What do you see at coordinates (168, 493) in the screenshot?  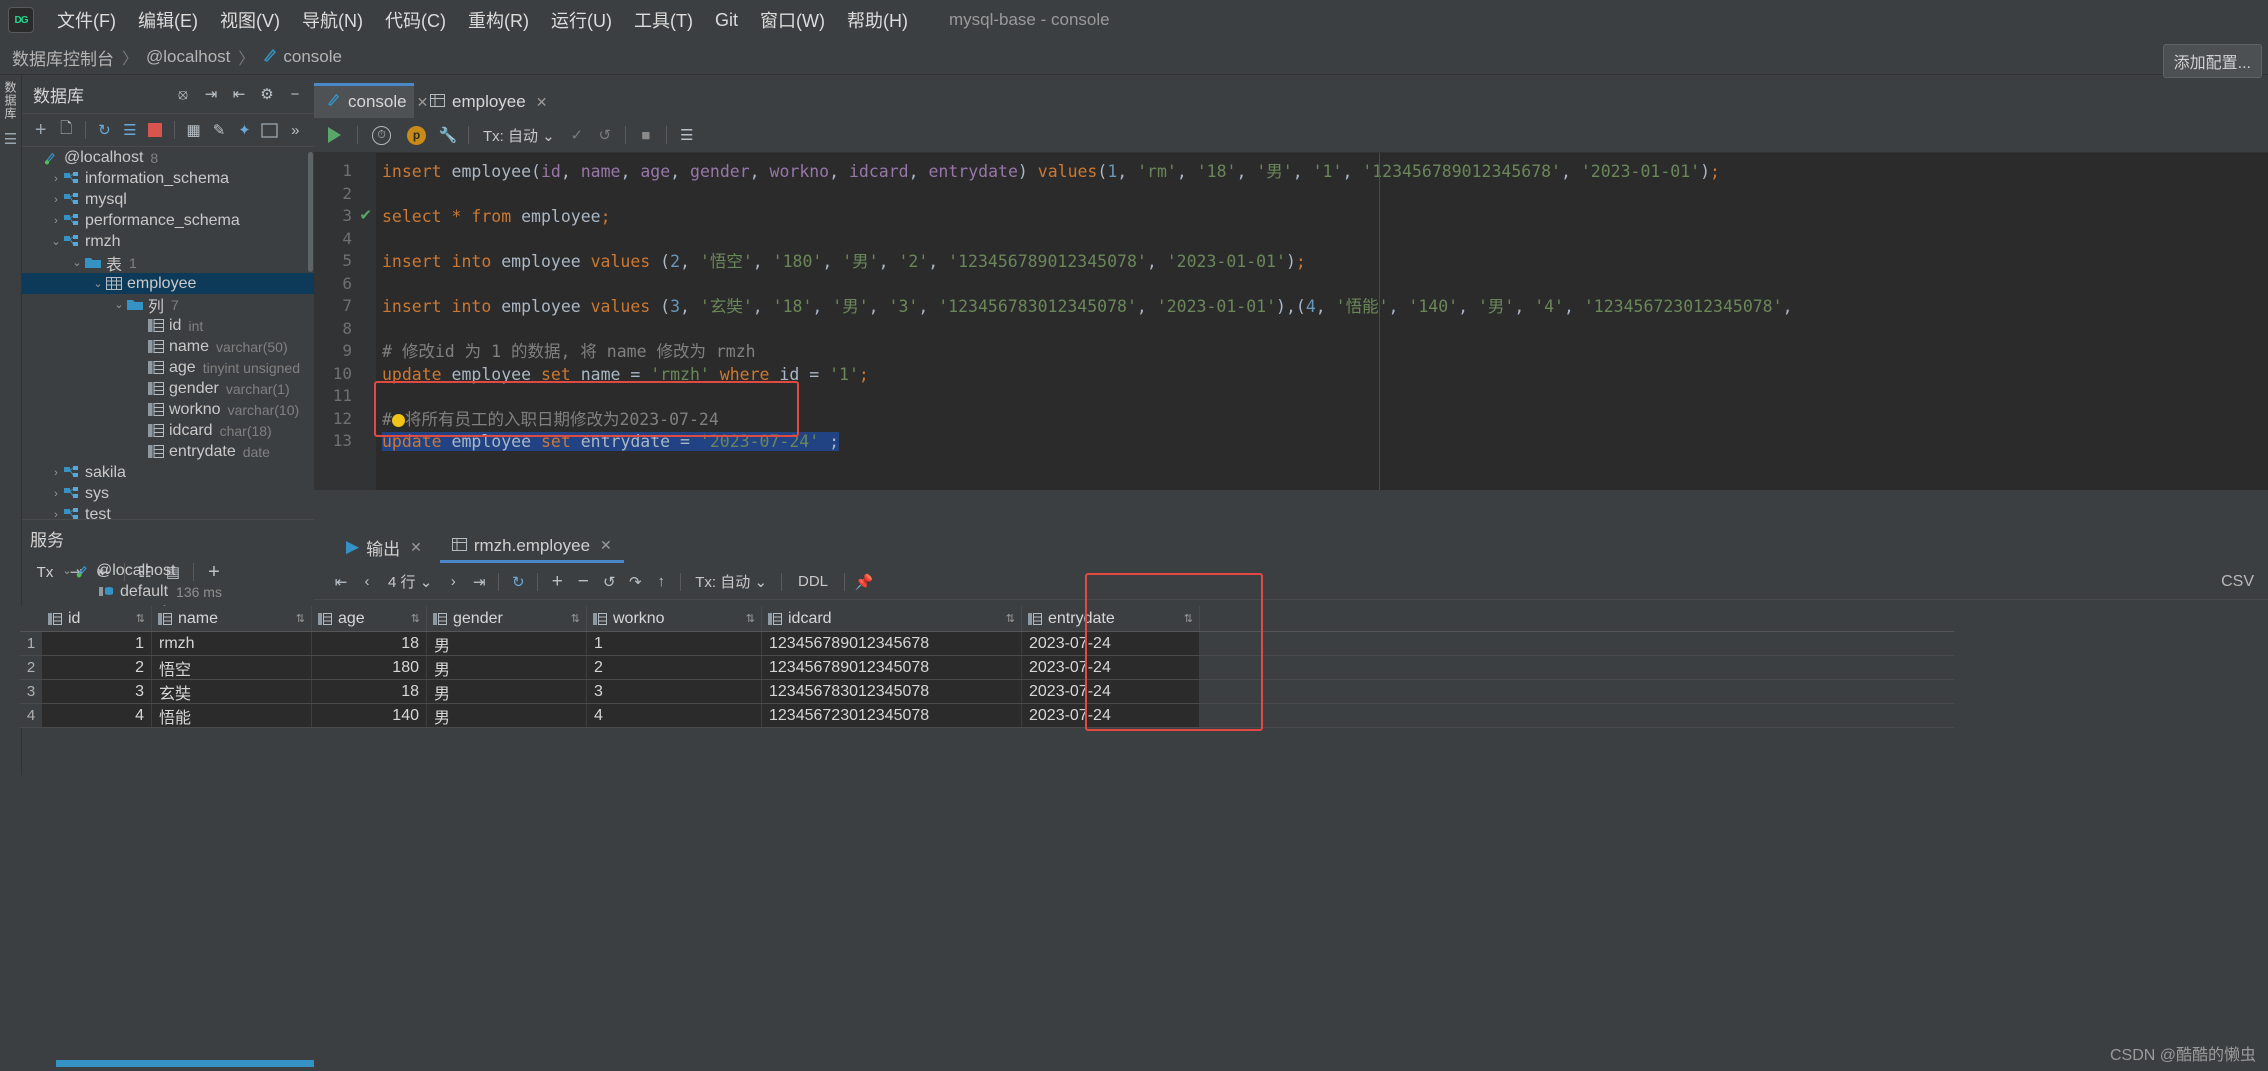 I see `tree-item-sys: › sys` at bounding box center [168, 493].